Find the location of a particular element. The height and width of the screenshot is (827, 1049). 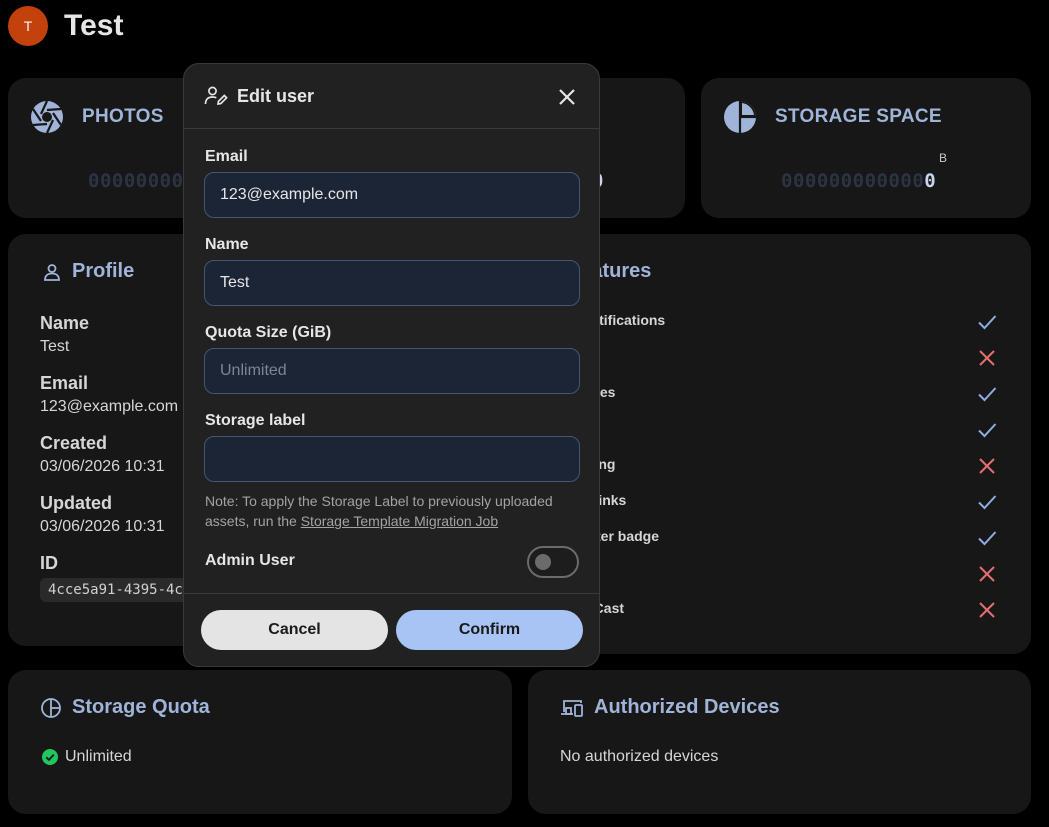

camera-aperture-icon is located at coordinates (47, 117).